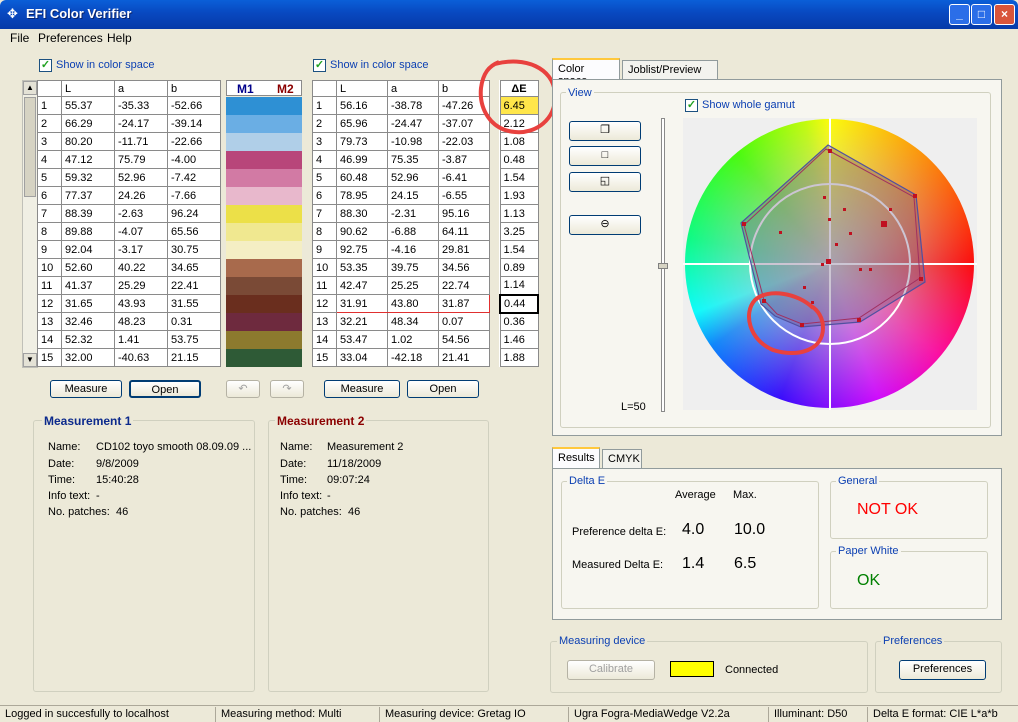 The width and height of the screenshot is (1018, 722). Describe the element at coordinates (194, 321) in the screenshot. I see `table-cell: 0.31` at that location.